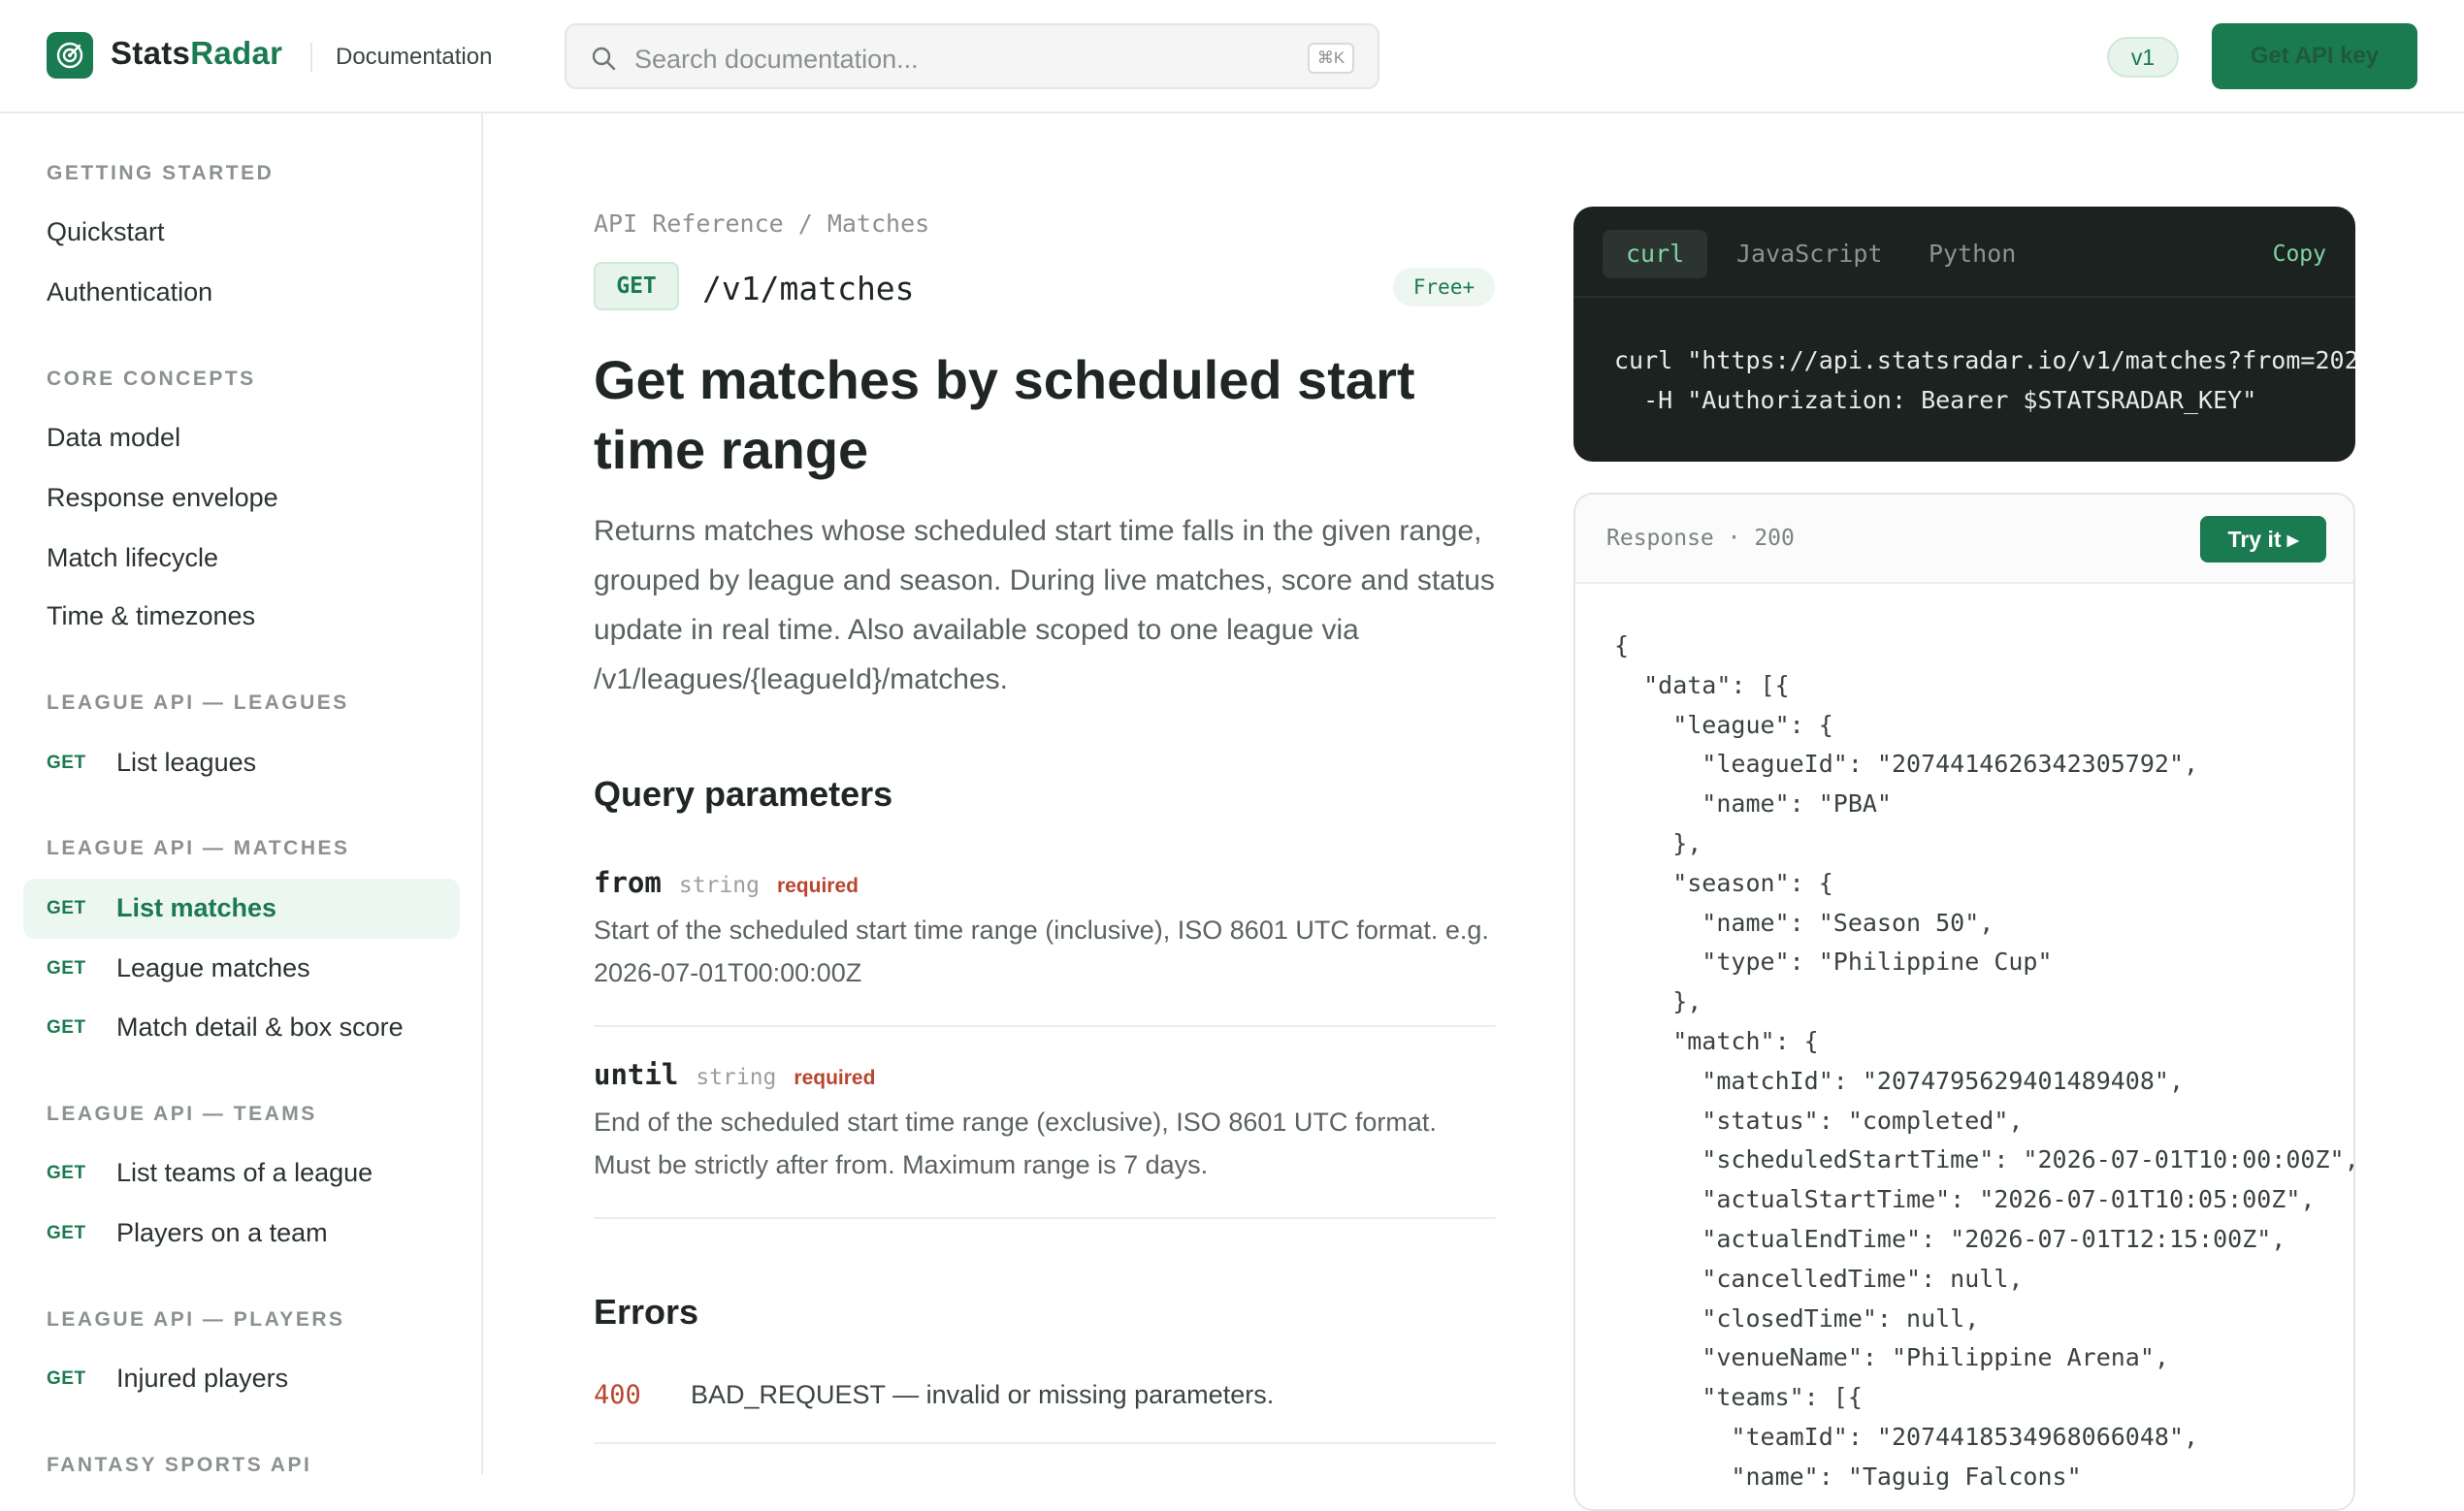  I want to click on section-title: GETTING STARTED, so click(161, 173).